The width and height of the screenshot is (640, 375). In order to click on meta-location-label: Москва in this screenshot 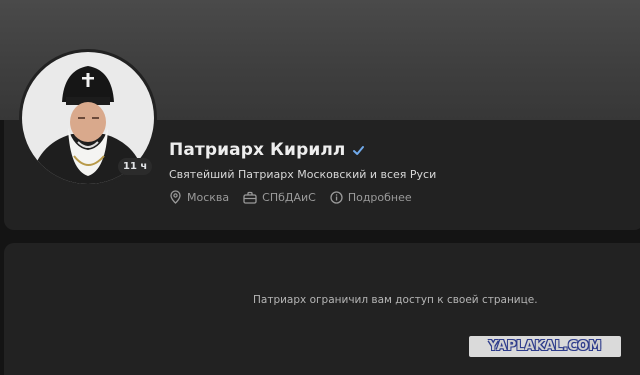, I will do `click(208, 197)`.